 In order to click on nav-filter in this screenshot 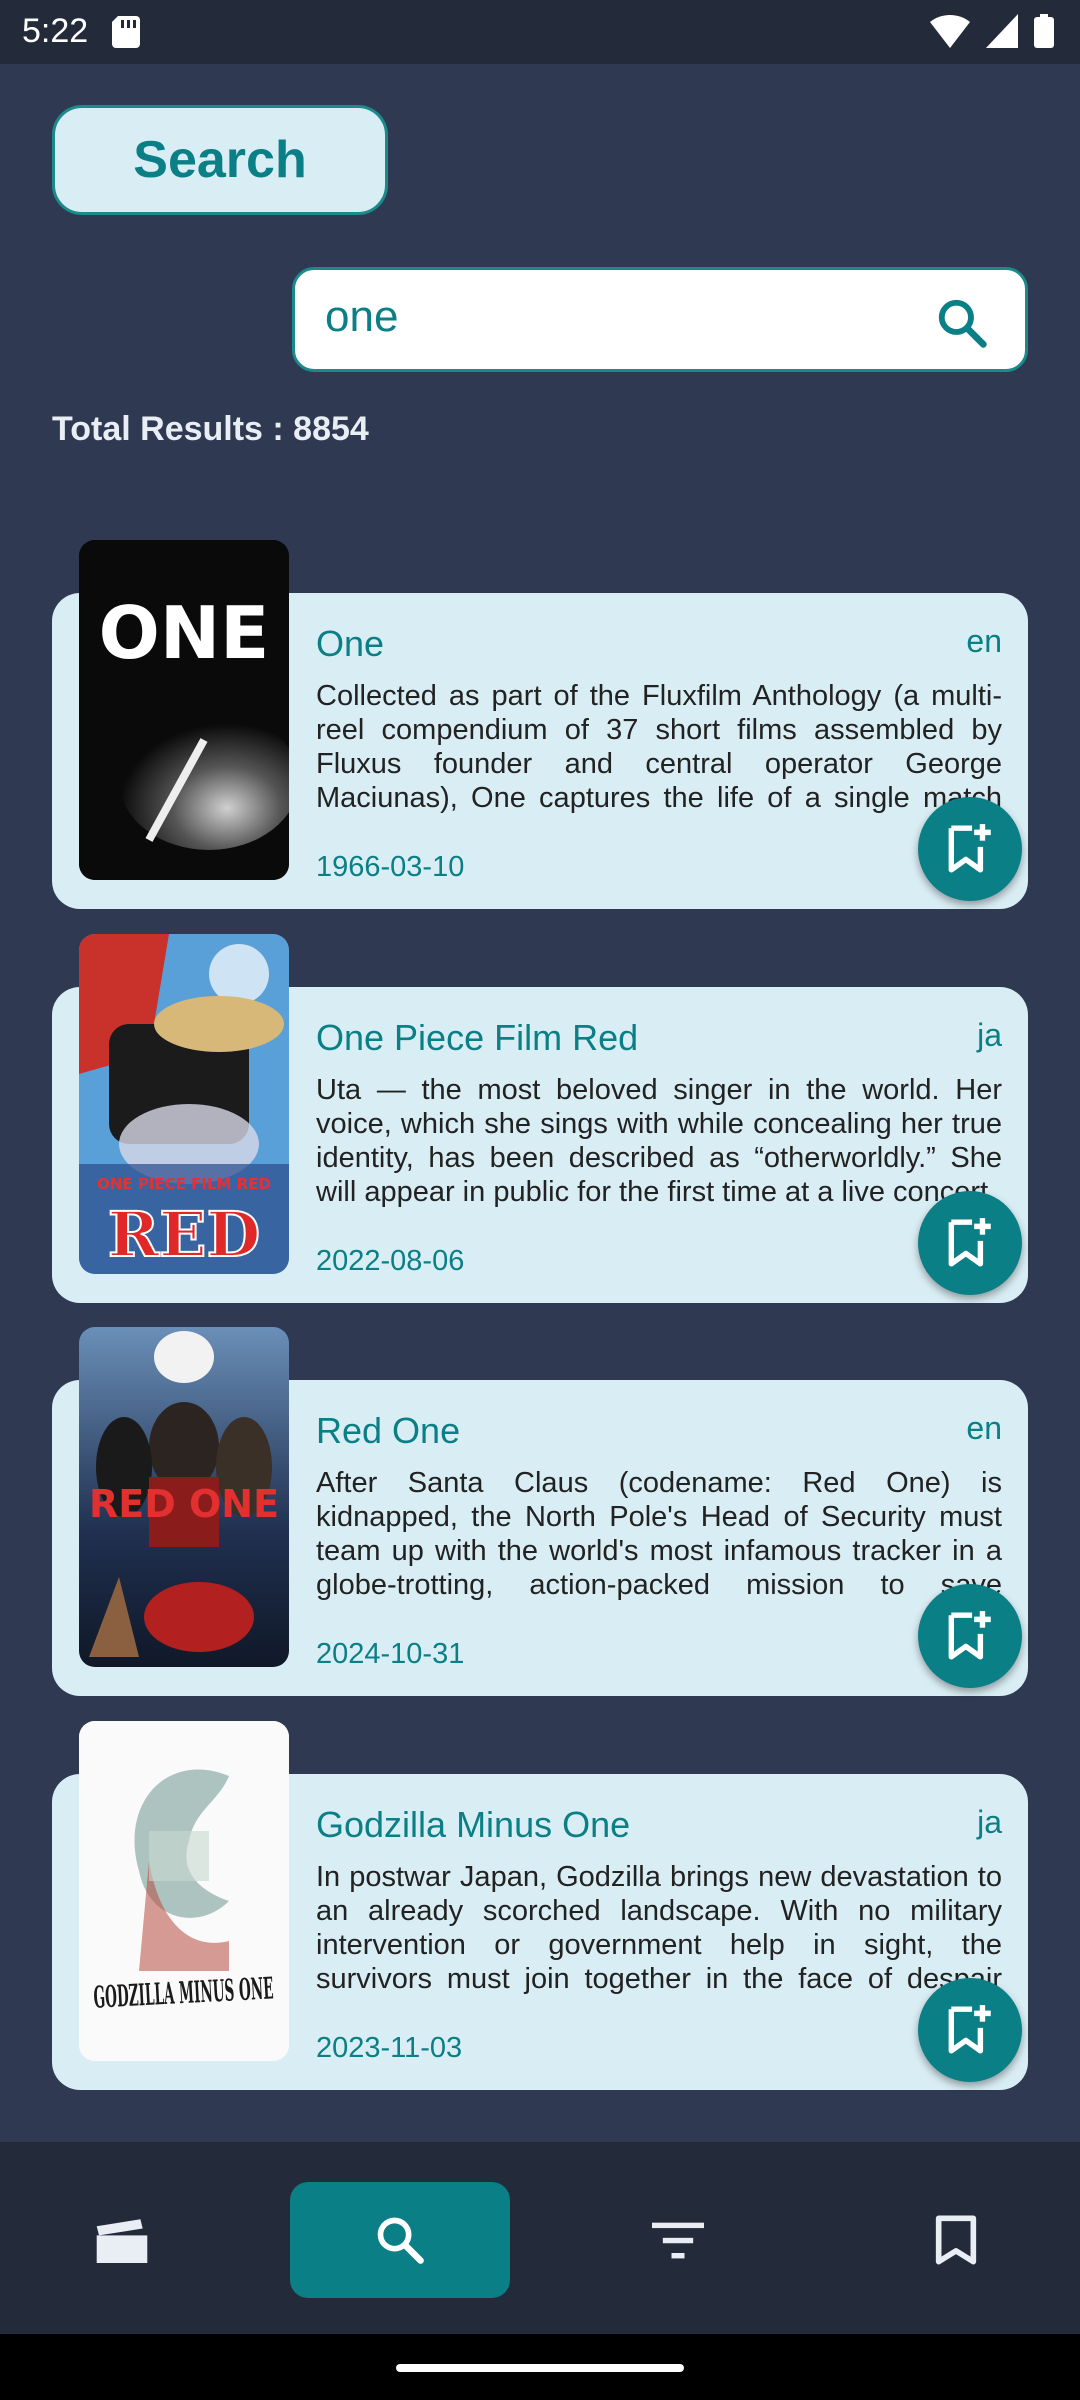, I will do `click(678, 2240)`.